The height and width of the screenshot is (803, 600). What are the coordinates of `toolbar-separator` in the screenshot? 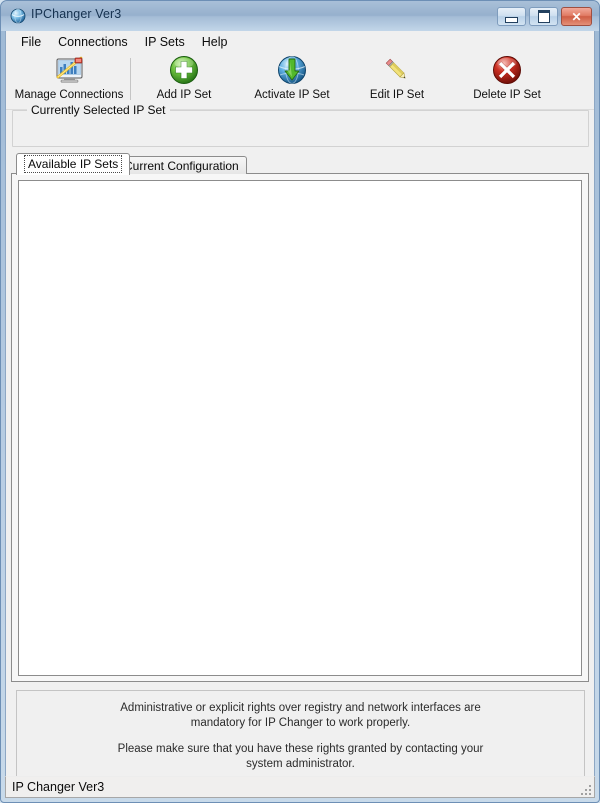 It's located at (130, 79).